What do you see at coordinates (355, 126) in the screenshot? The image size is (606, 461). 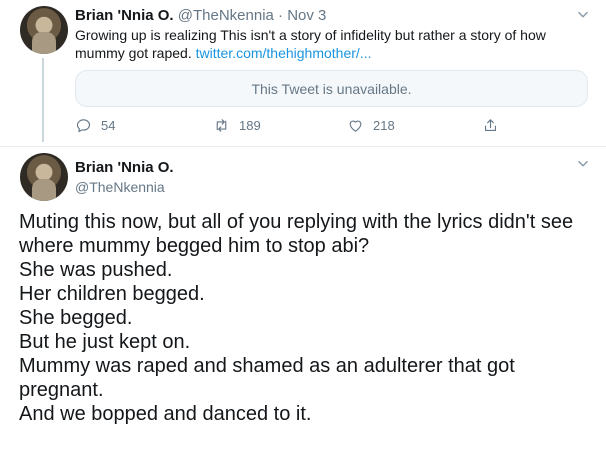 I see `heart-icon` at bounding box center [355, 126].